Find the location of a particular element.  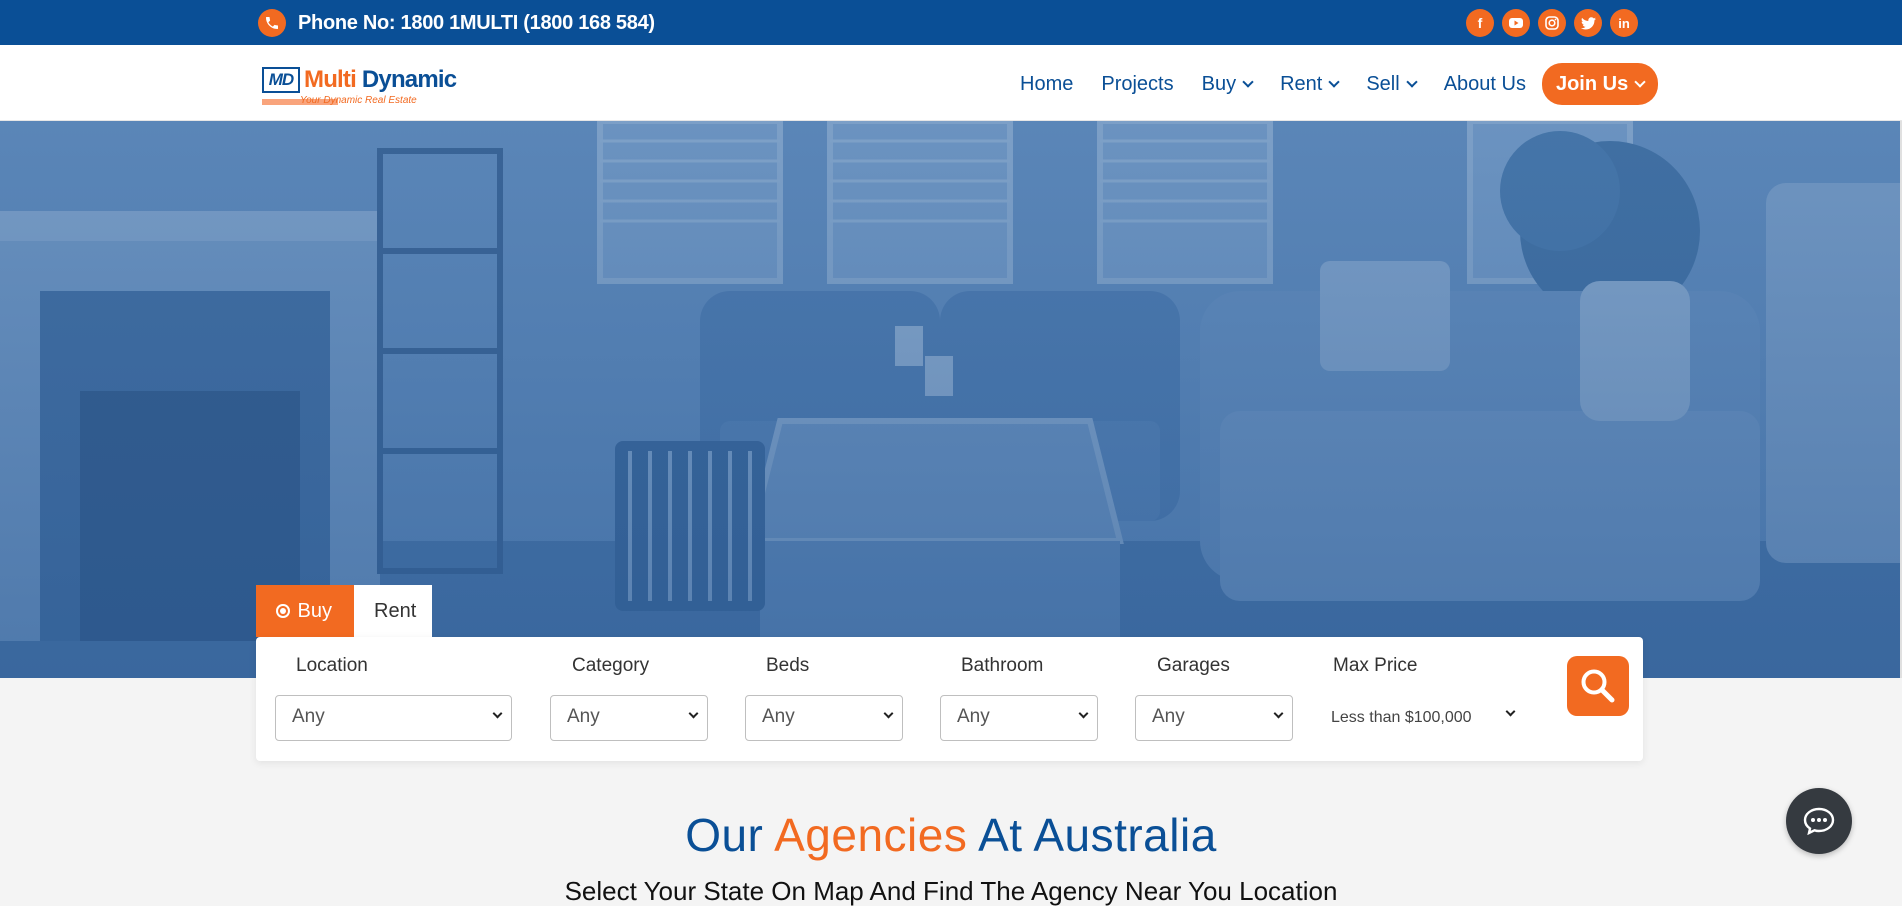

join-us-button: Join Us is located at coordinates (1600, 84).